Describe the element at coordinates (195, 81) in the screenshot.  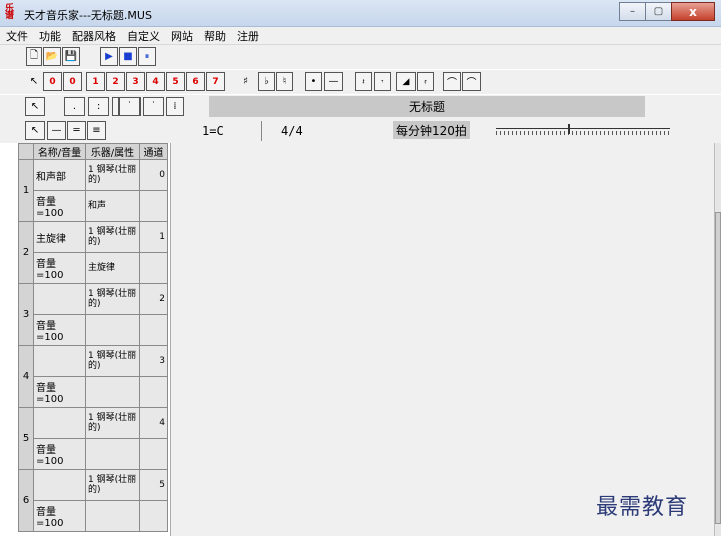
I see `note-6-button: 6` at that location.